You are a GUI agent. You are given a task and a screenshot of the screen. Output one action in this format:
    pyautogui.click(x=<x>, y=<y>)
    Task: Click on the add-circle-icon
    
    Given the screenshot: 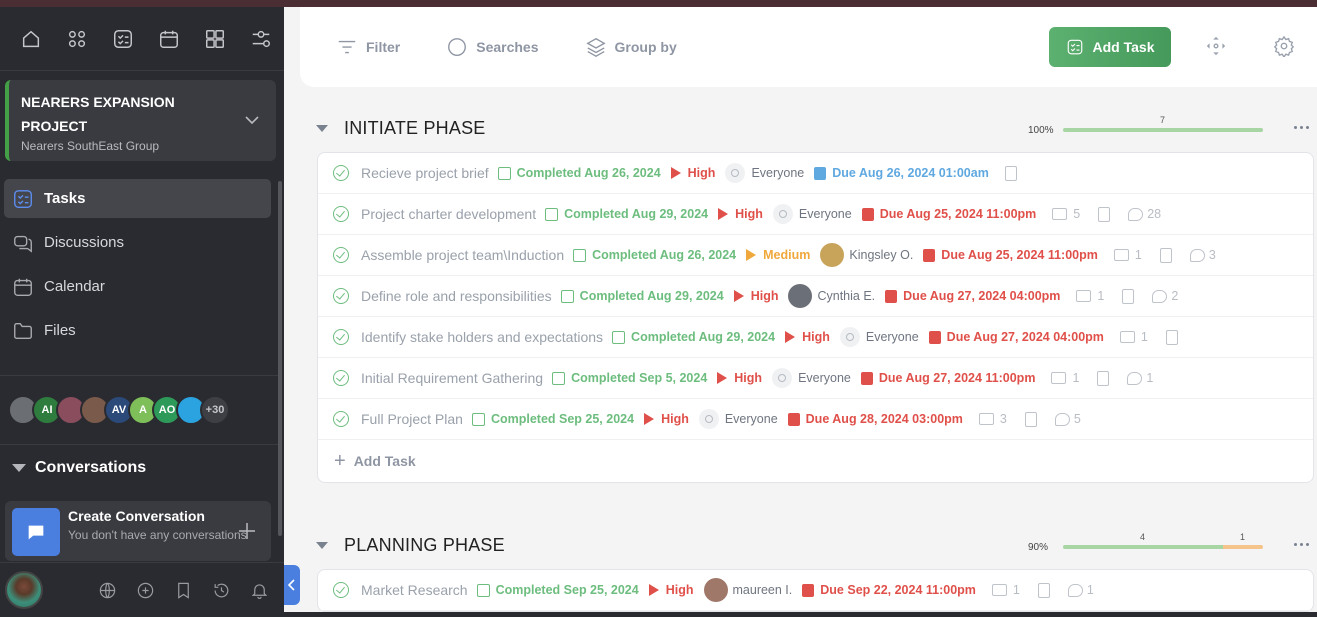 What is the action you would take?
    pyautogui.click(x=145, y=590)
    